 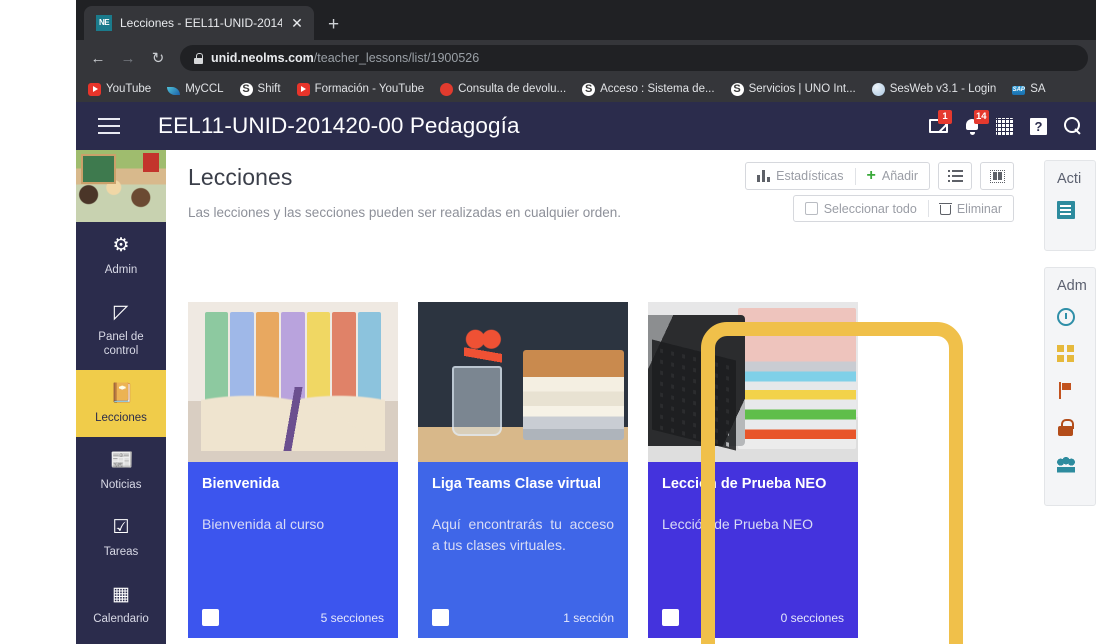 What do you see at coordinates (1038, 126) in the screenshot?
I see `help-icon: ?` at bounding box center [1038, 126].